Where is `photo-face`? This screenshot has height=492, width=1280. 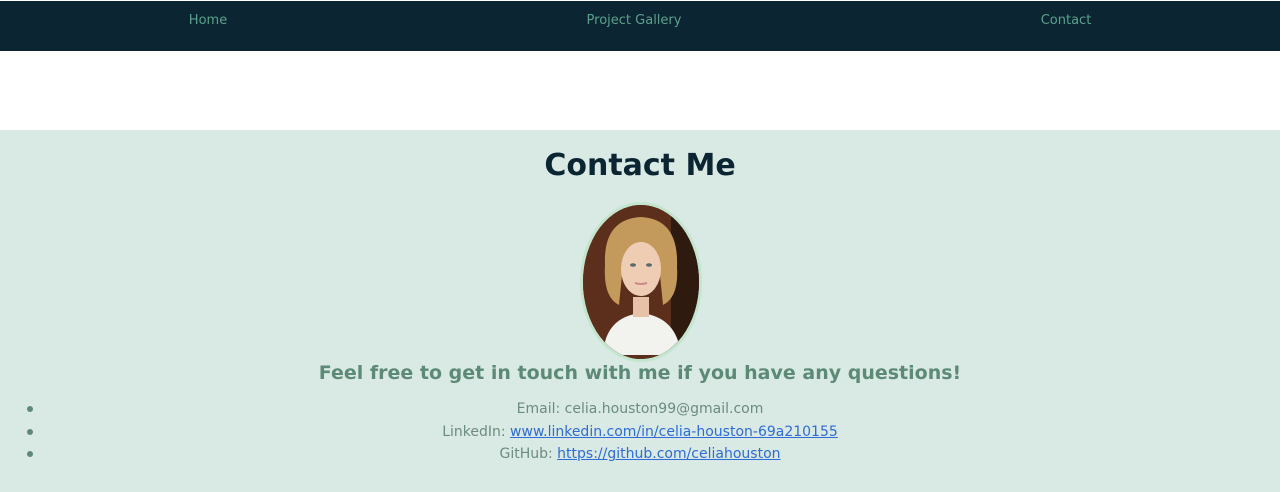
photo-face is located at coordinates (641, 269).